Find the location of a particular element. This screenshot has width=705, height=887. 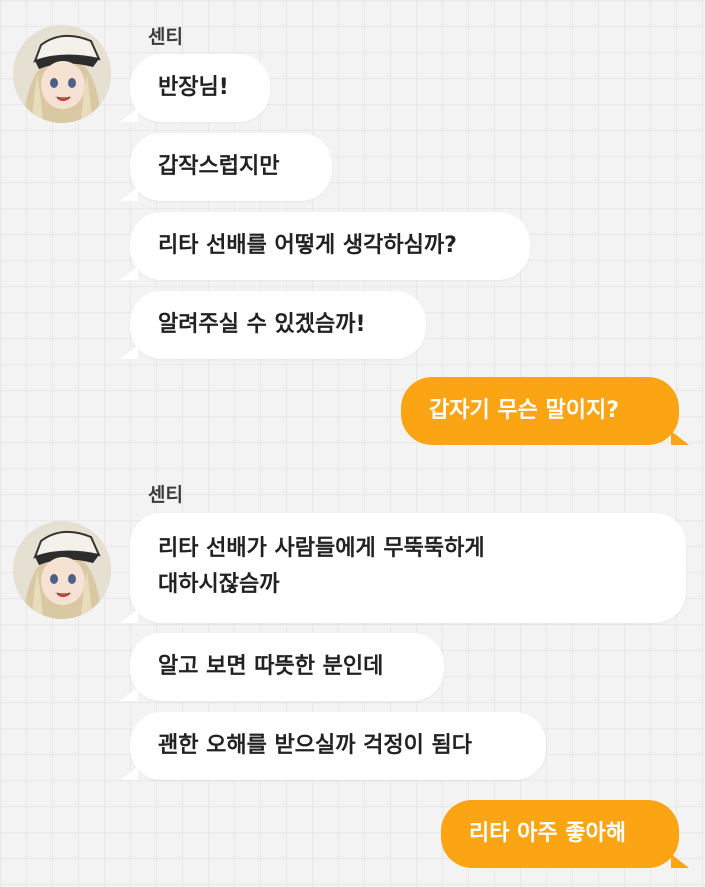

message-text-line: 대하시잖슴까 is located at coordinates (219, 584).